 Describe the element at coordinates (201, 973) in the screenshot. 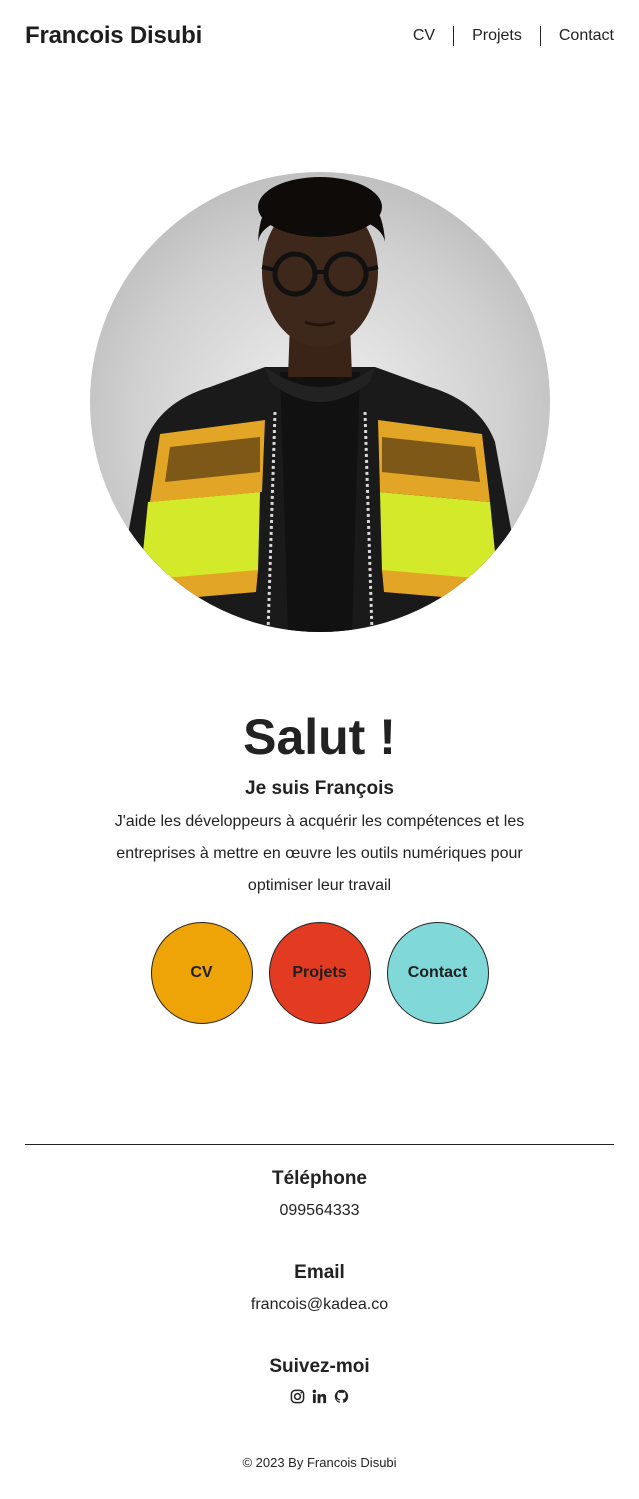

I see `cv-button: CV` at that location.